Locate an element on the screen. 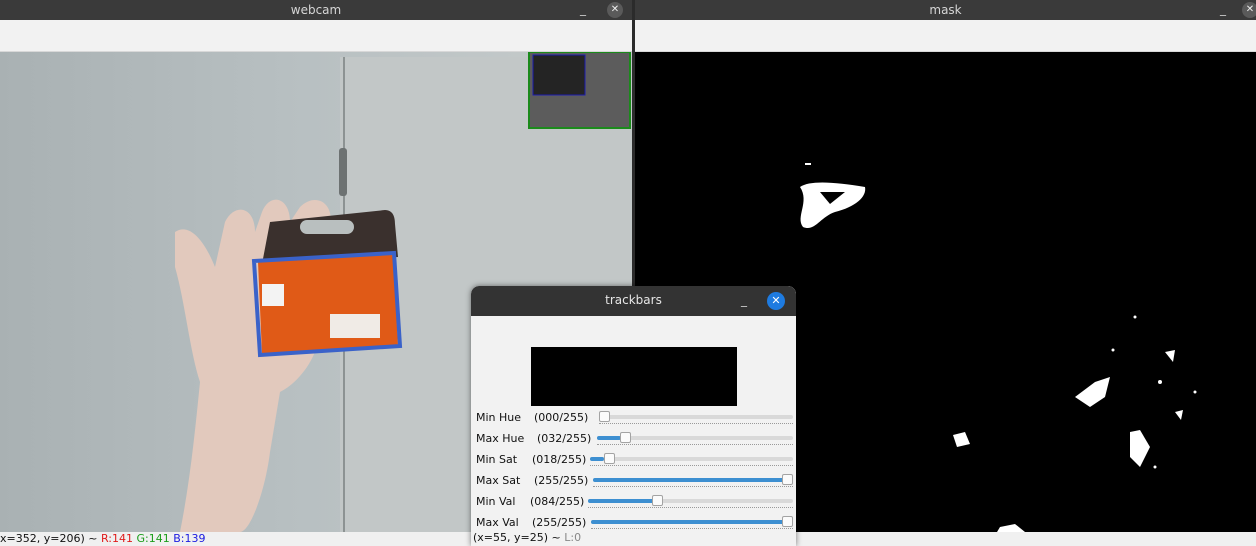 This screenshot has height=546, width=1256. trackbar-row: Max Val (255/255) is located at coordinates (635, 523).